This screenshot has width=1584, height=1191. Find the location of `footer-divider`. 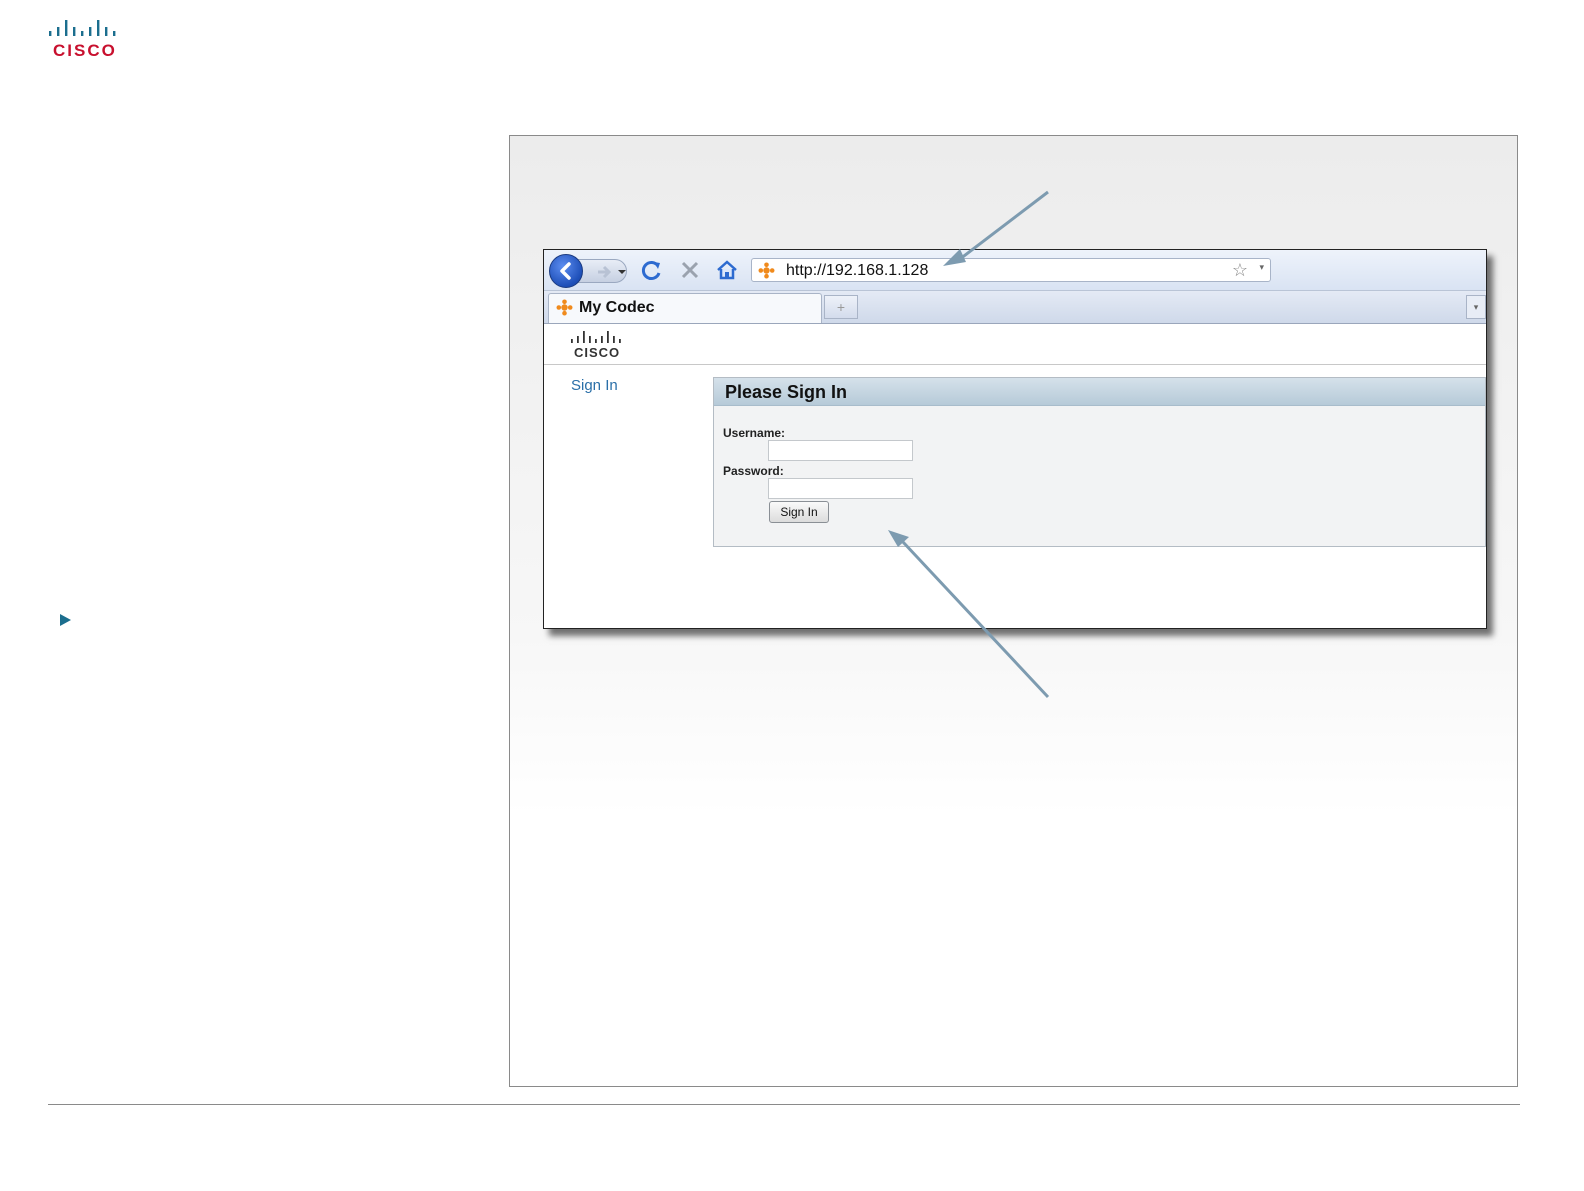

footer-divider is located at coordinates (784, 1104).